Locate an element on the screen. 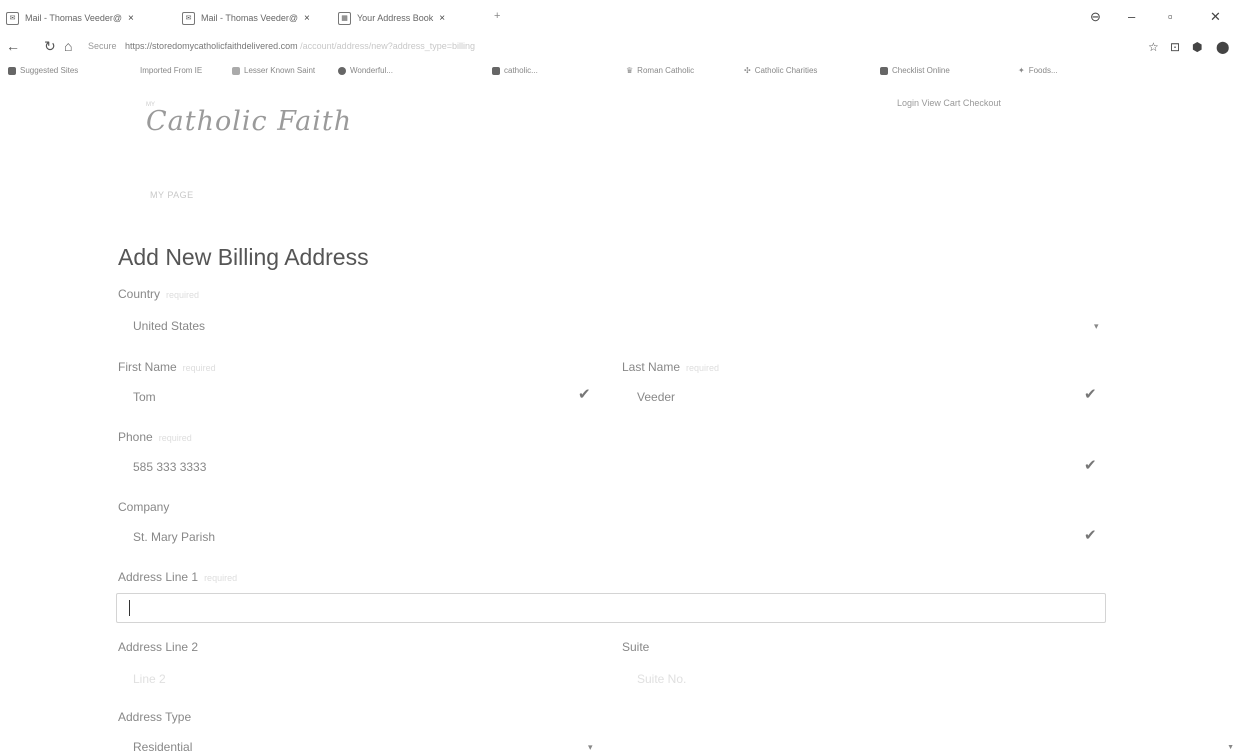 This screenshot has width=1238, height=756. scroll-down-icon: ▼ is located at coordinates (1230, 747).